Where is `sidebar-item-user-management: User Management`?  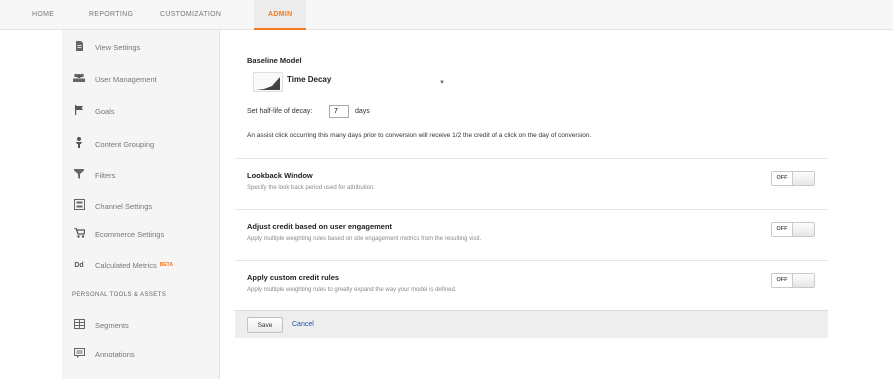 sidebar-item-user-management: User Management is located at coordinates (114, 79).